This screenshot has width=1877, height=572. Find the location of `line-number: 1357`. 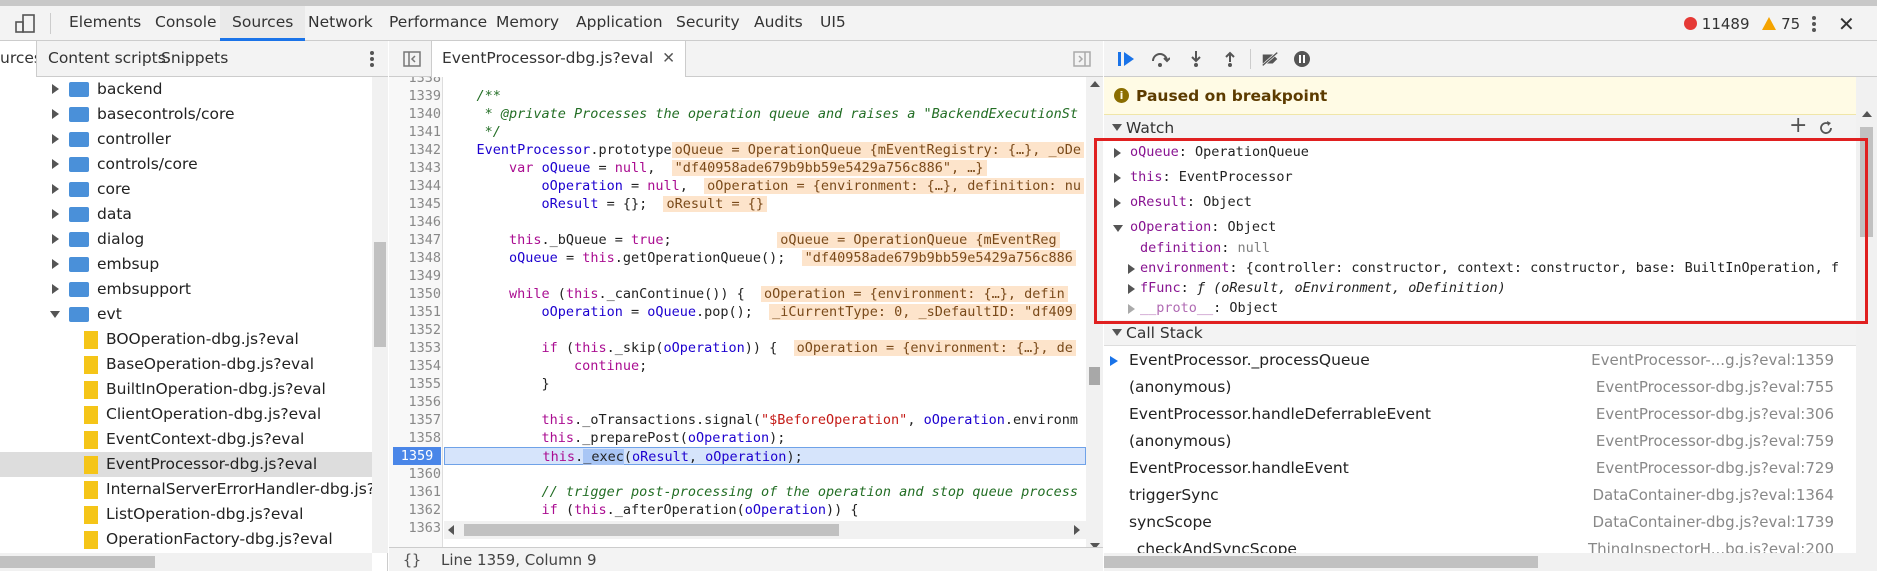

line-number: 1357 is located at coordinates (415, 420).